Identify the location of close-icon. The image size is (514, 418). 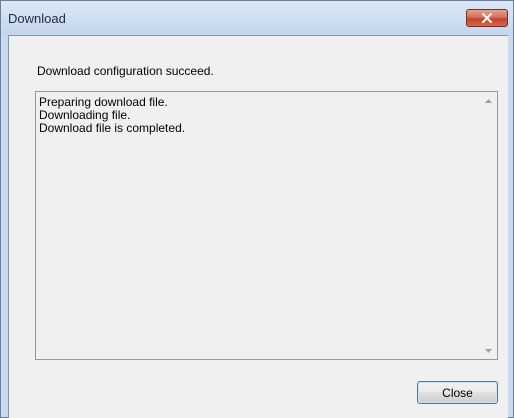
(487, 18).